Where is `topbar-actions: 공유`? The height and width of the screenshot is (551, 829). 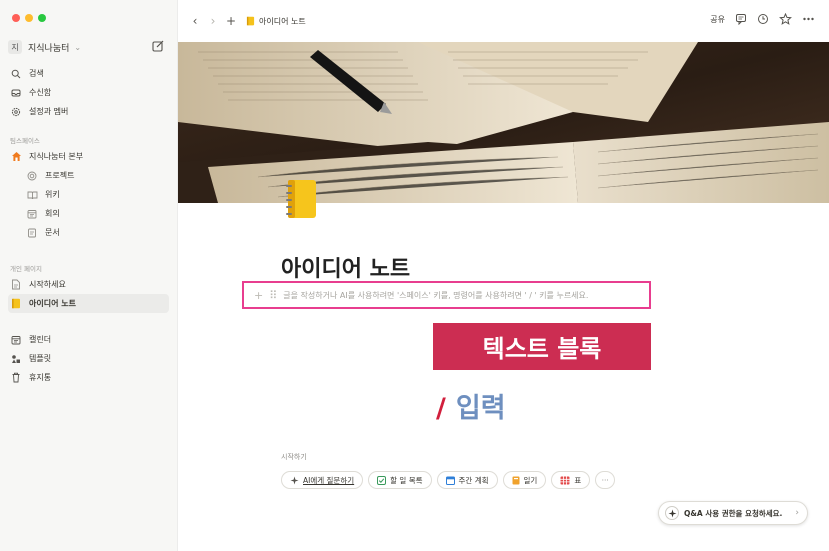 topbar-actions: 공유 is located at coordinates (762, 19).